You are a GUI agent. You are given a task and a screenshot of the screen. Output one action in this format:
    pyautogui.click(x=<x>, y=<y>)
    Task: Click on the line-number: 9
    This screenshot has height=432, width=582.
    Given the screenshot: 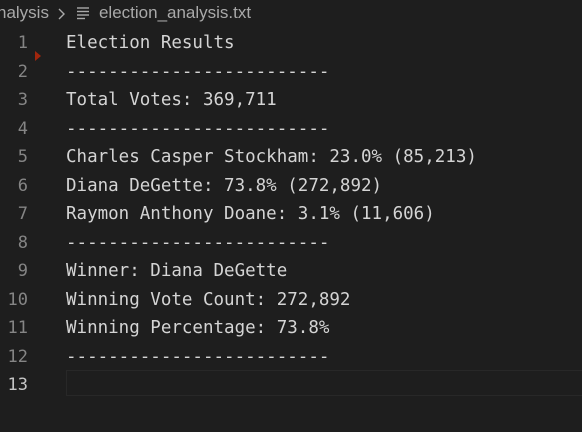 What is the action you would take?
    pyautogui.click(x=22, y=271)
    